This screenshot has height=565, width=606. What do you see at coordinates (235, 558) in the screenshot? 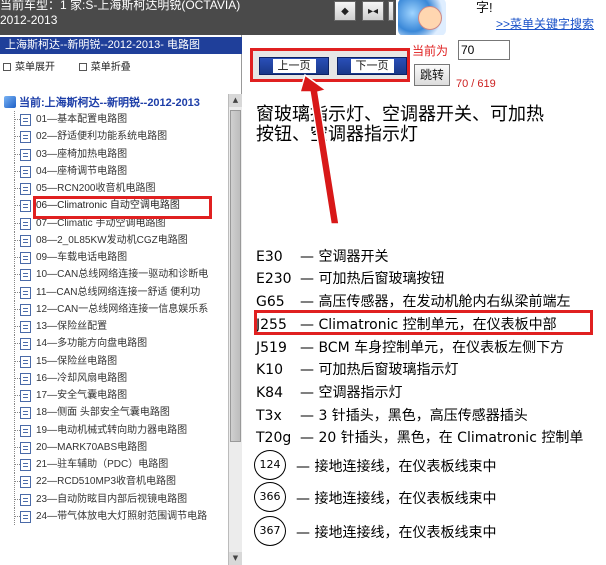
I see `scroll-down-arrow-icon: ▼` at bounding box center [235, 558].